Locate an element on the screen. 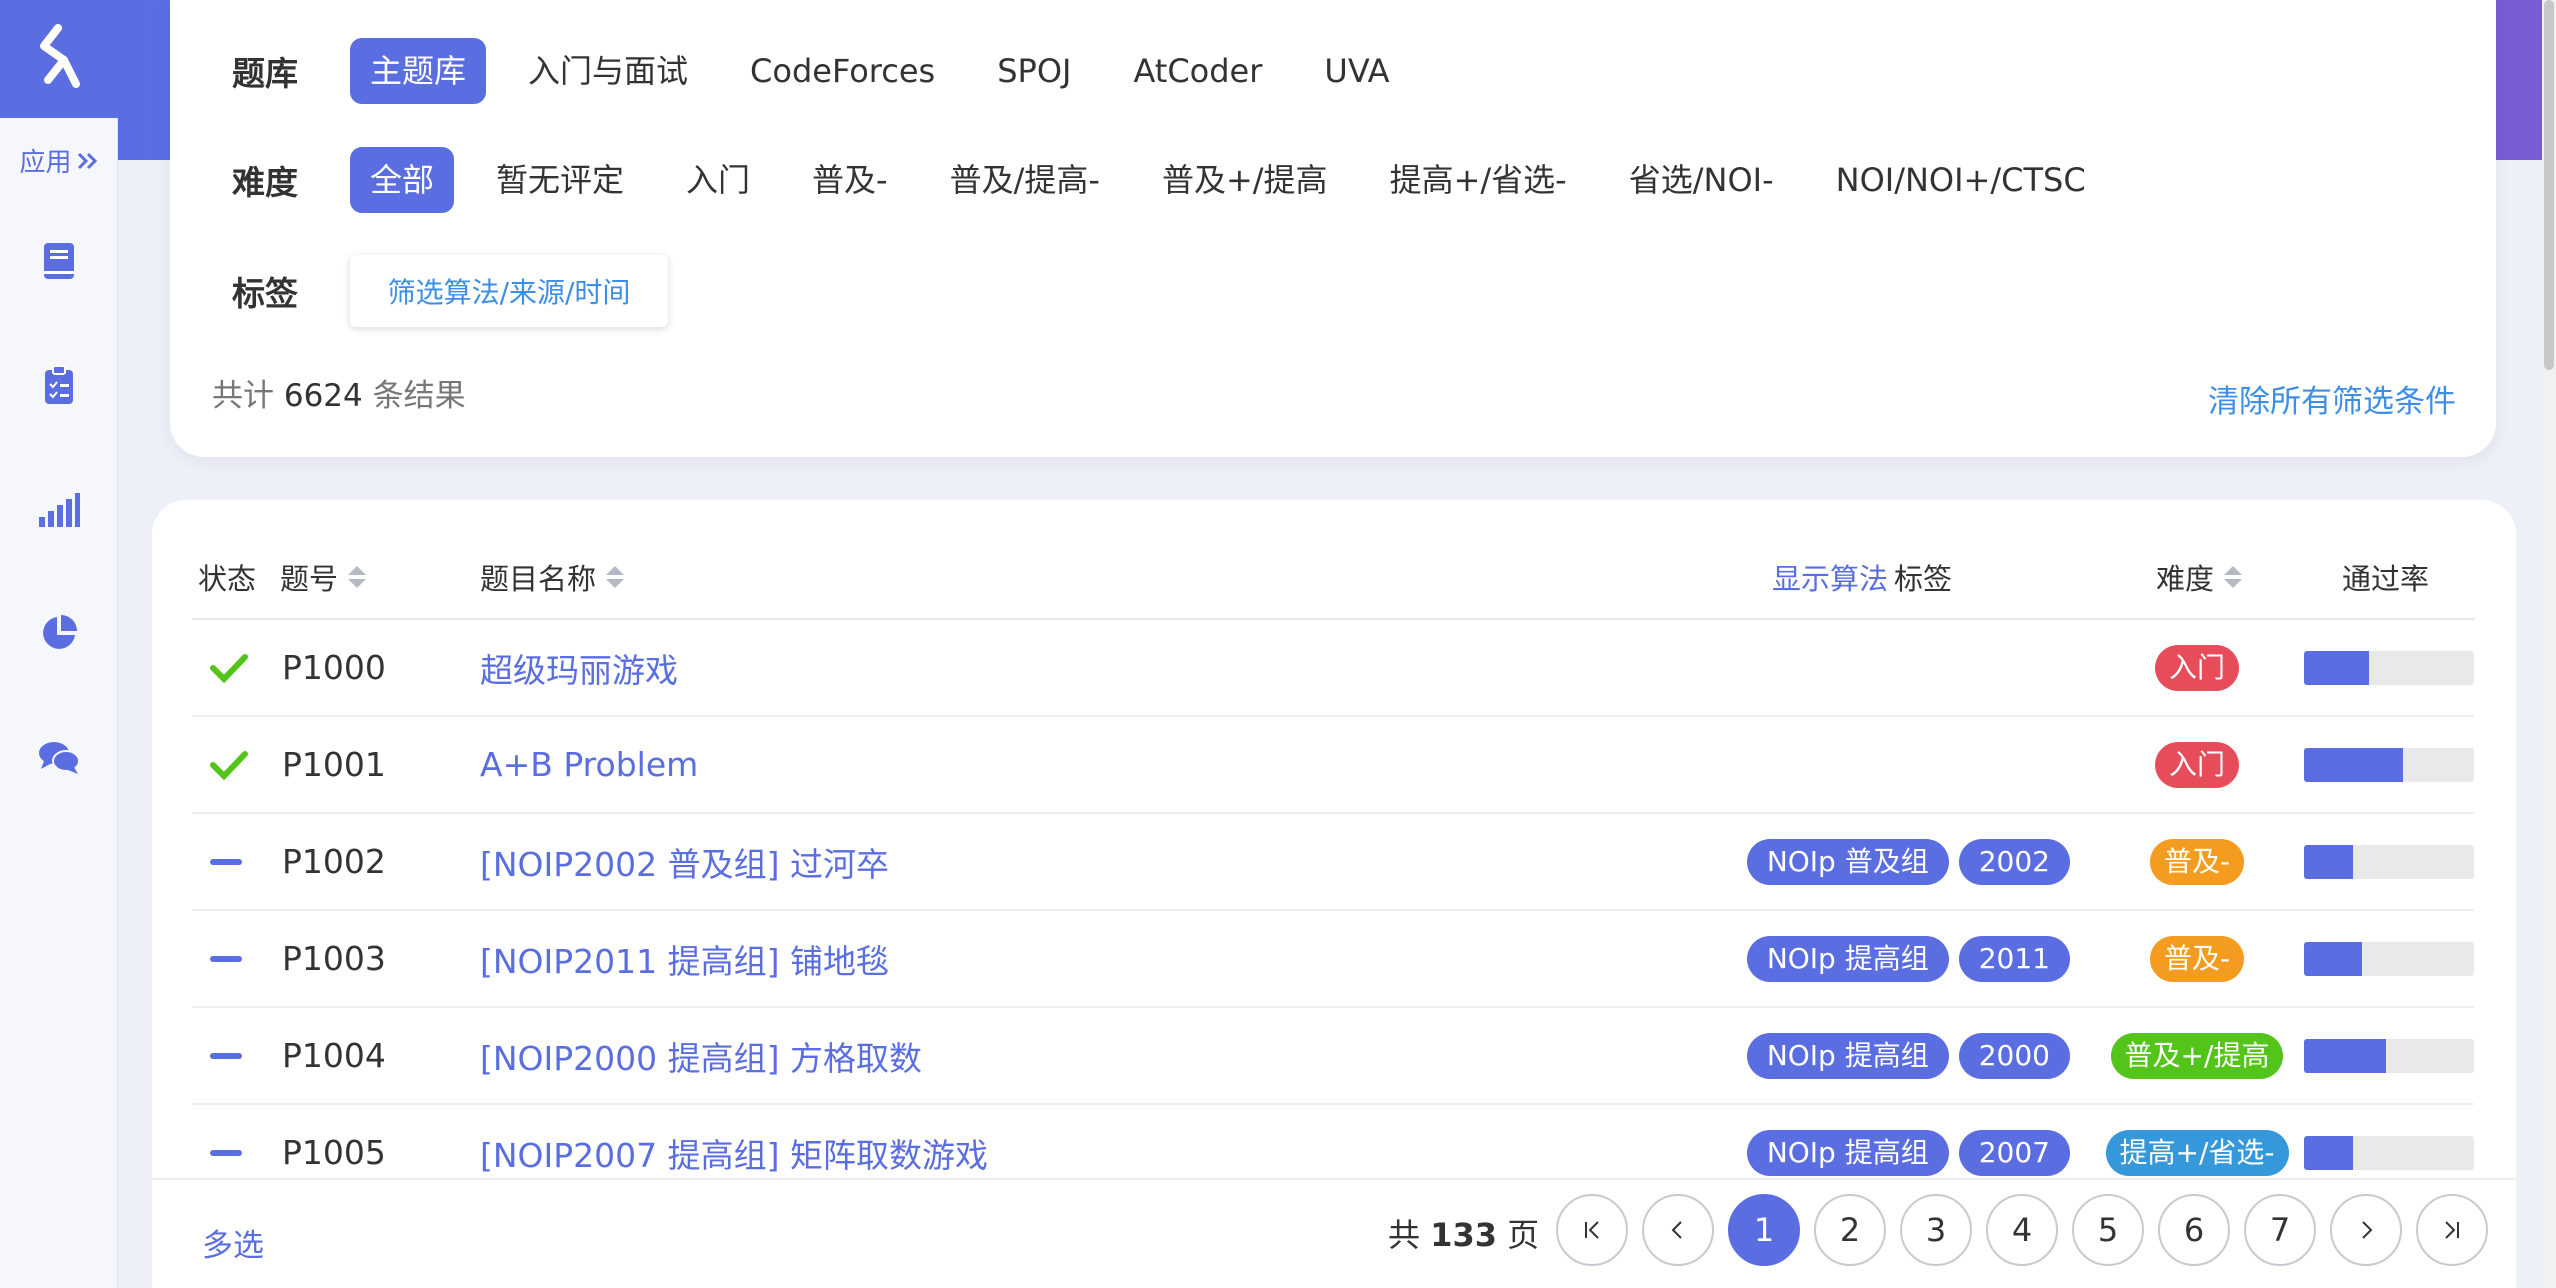  prev-page-button is located at coordinates (1678, 1230).